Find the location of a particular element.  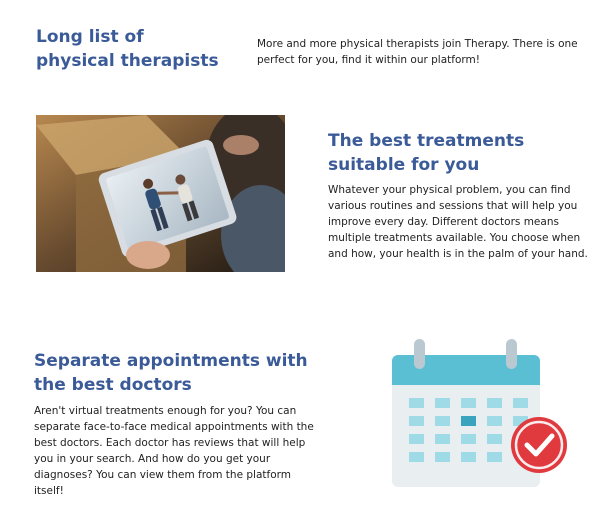

section-title-line: physical therapists is located at coordinates (127, 61).